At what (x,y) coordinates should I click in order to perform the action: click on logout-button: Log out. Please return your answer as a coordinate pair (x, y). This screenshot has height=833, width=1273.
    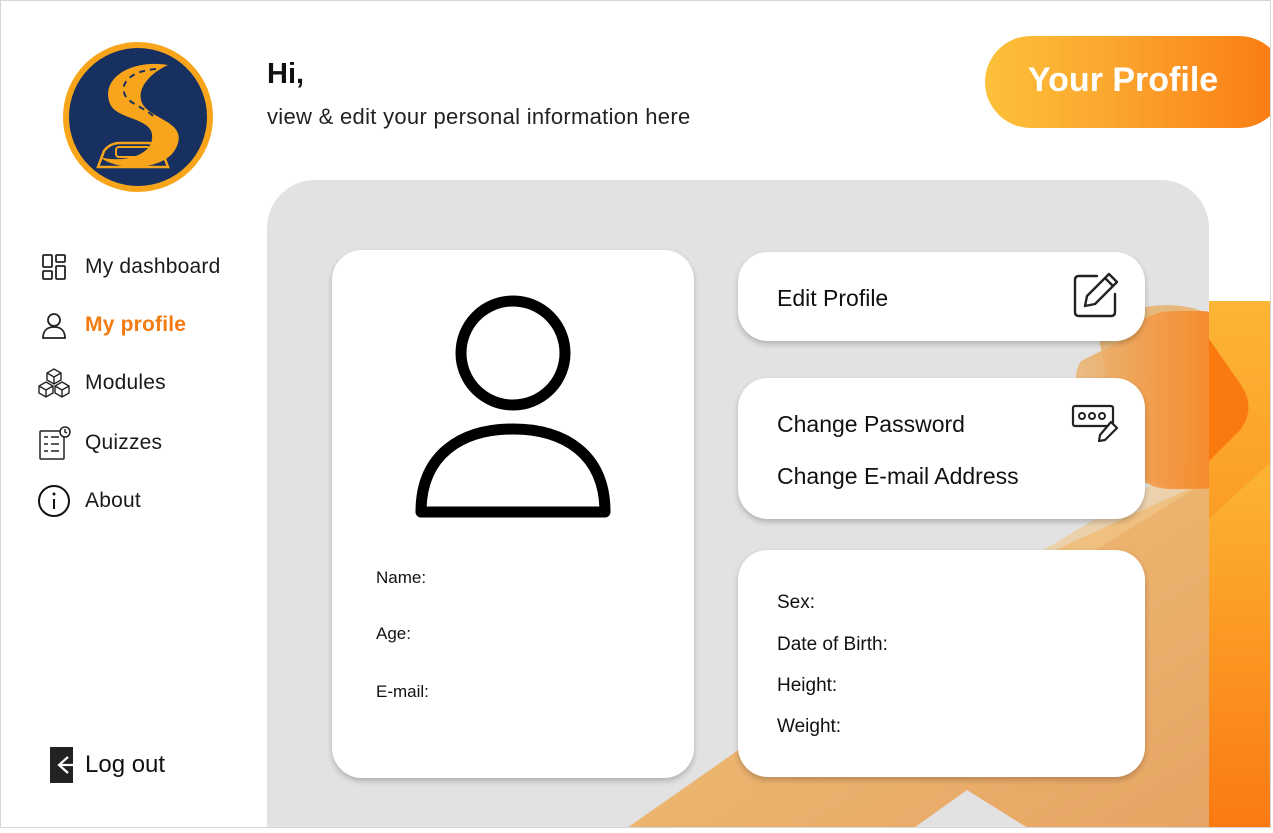
    Looking at the image, I should click on (106, 765).